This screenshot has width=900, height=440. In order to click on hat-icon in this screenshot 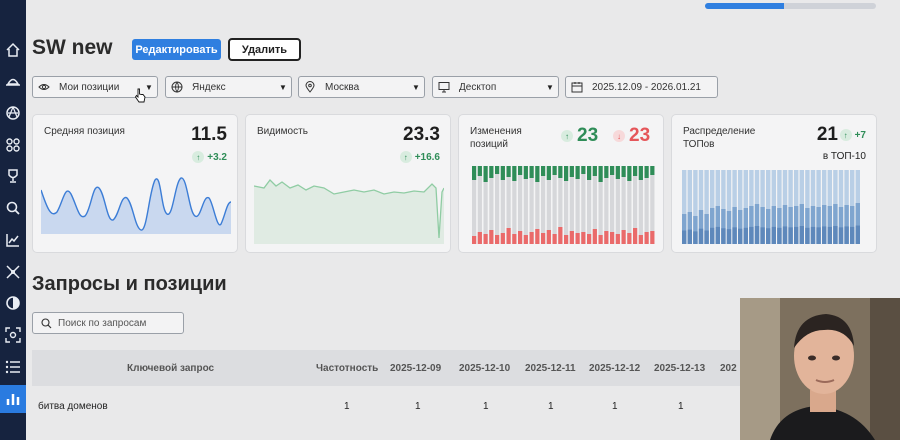, I will do `click(13, 81)`.